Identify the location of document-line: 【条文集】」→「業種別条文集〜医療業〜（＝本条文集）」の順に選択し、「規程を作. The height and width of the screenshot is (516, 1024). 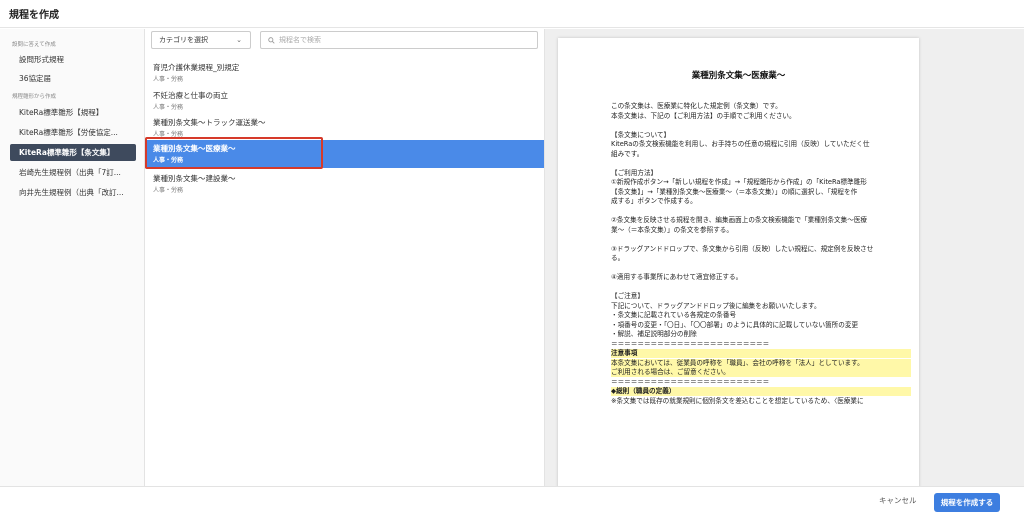
(734, 191).